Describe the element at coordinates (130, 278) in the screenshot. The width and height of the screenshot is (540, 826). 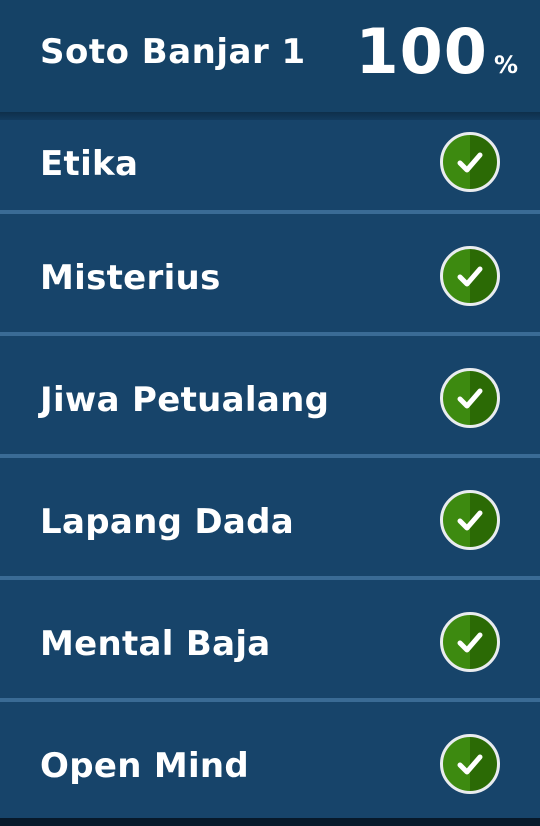
I see `item-label: Misterius` at that location.